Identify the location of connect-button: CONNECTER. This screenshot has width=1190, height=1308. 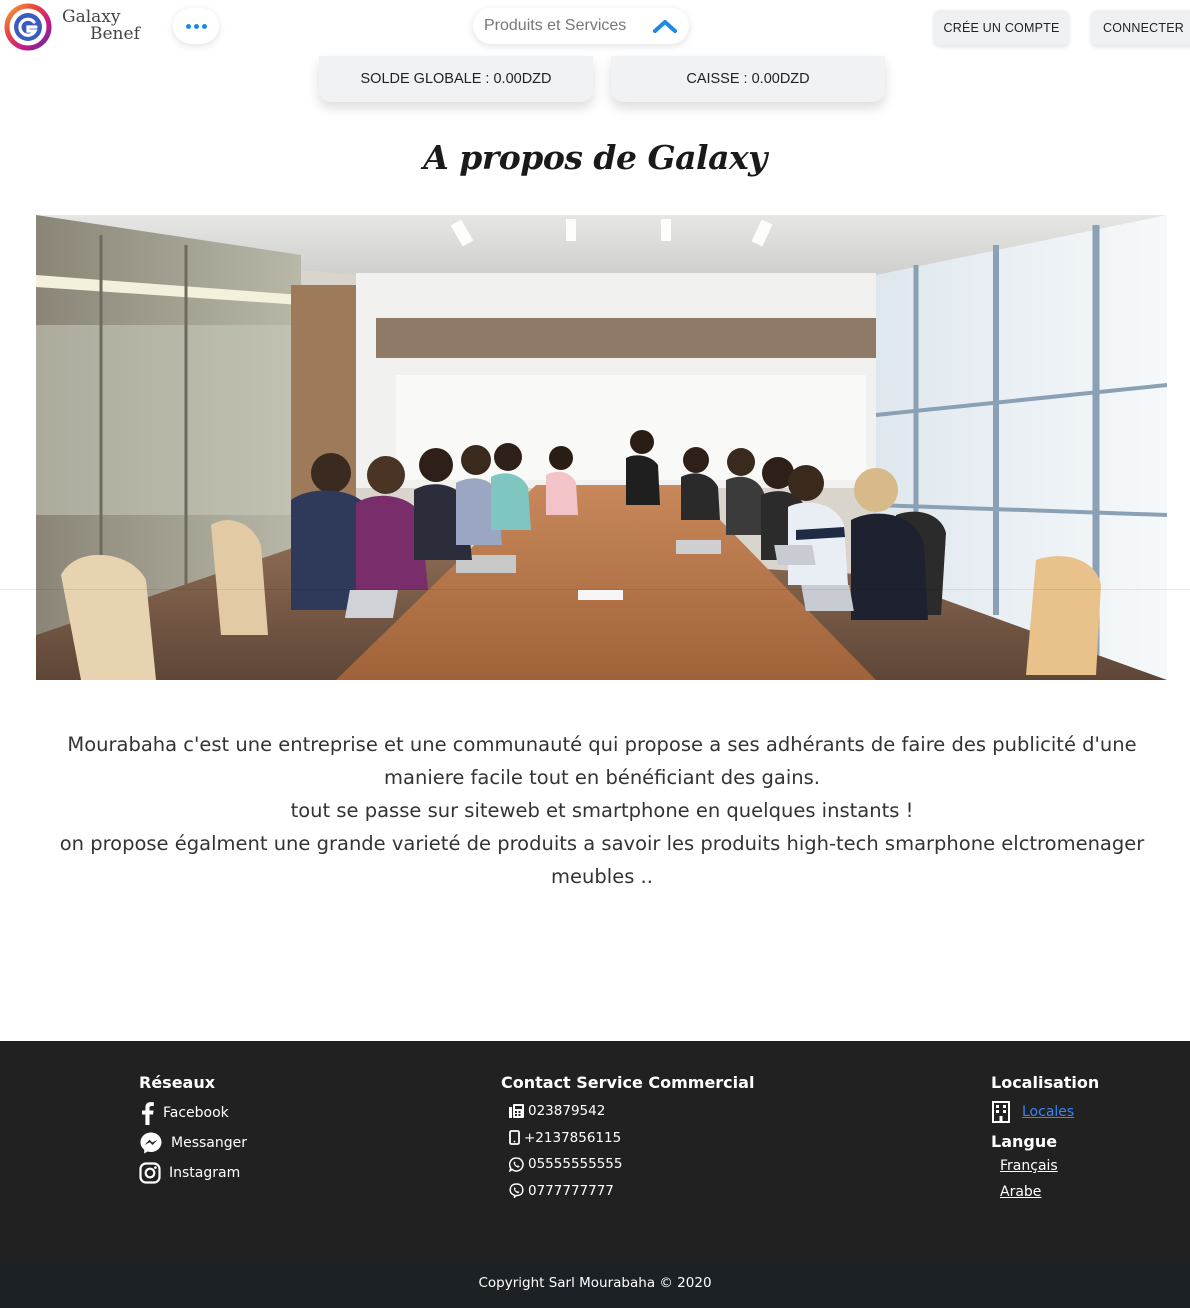
(1140, 27).